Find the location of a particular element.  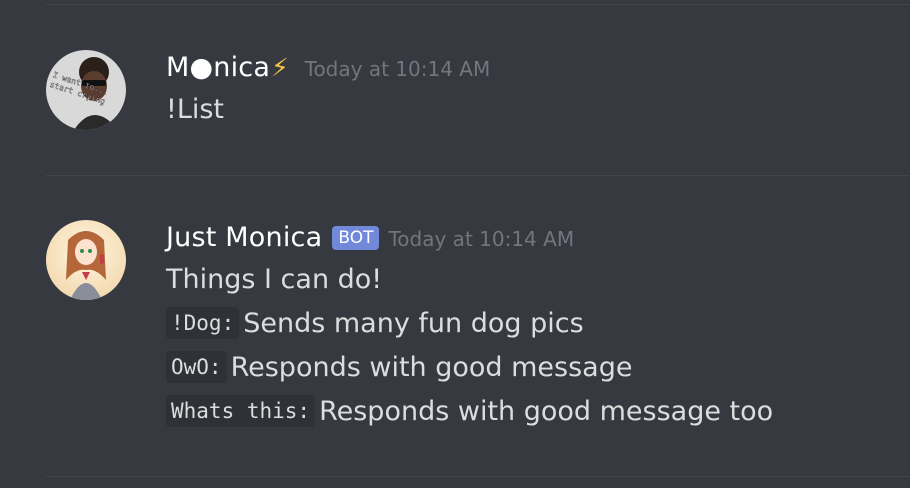

message-header: Just Monica BOT Today at 10:14 AM is located at coordinates (370, 237).